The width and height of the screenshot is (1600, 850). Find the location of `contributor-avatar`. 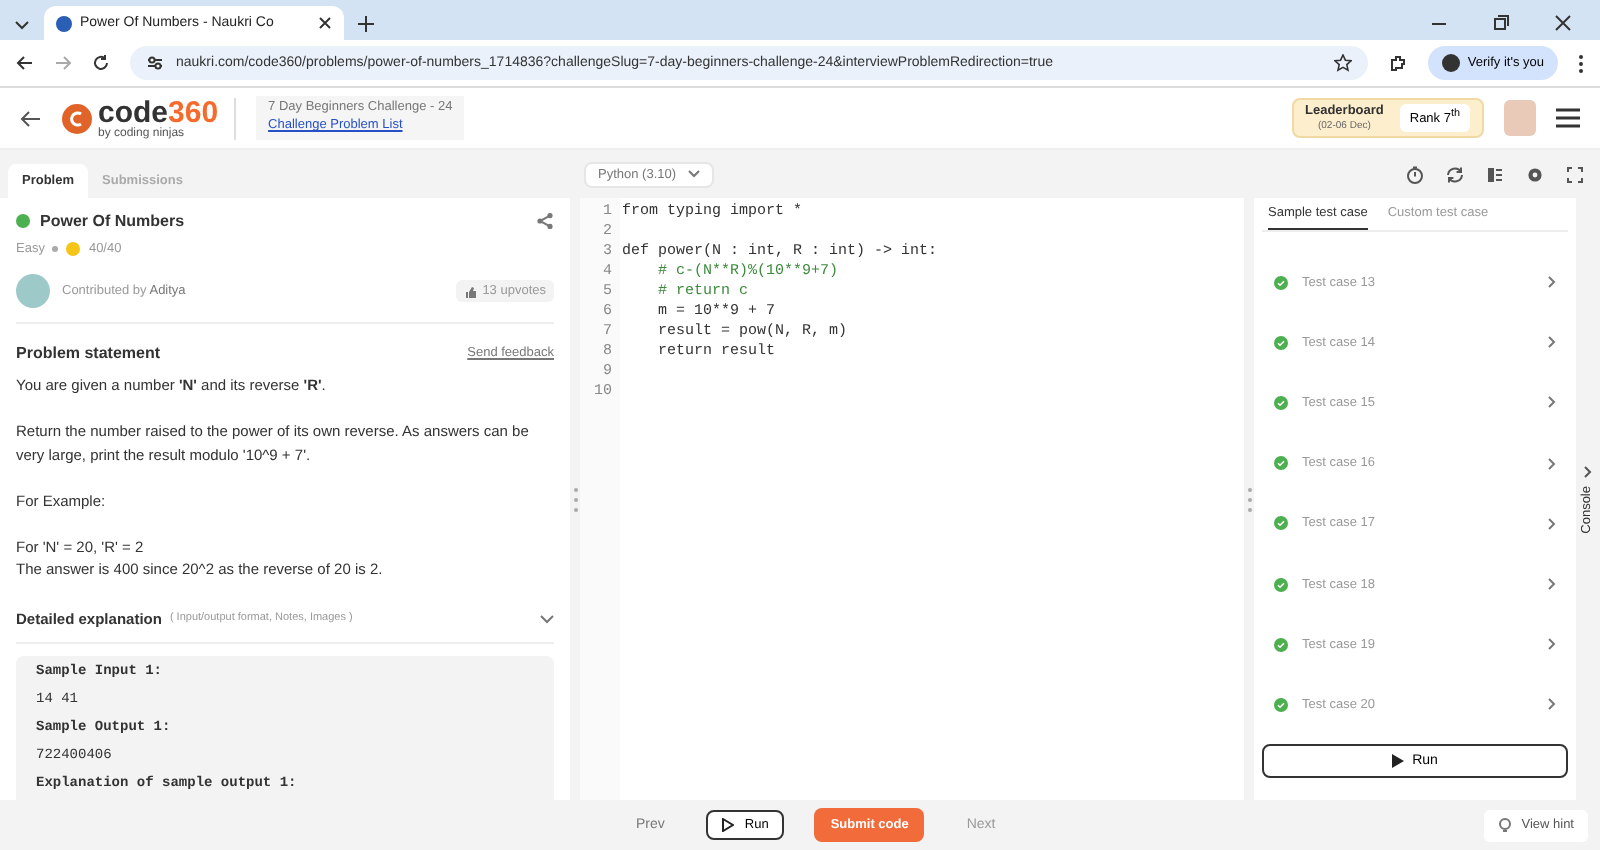

contributor-avatar is located at coordinates (33, 291).